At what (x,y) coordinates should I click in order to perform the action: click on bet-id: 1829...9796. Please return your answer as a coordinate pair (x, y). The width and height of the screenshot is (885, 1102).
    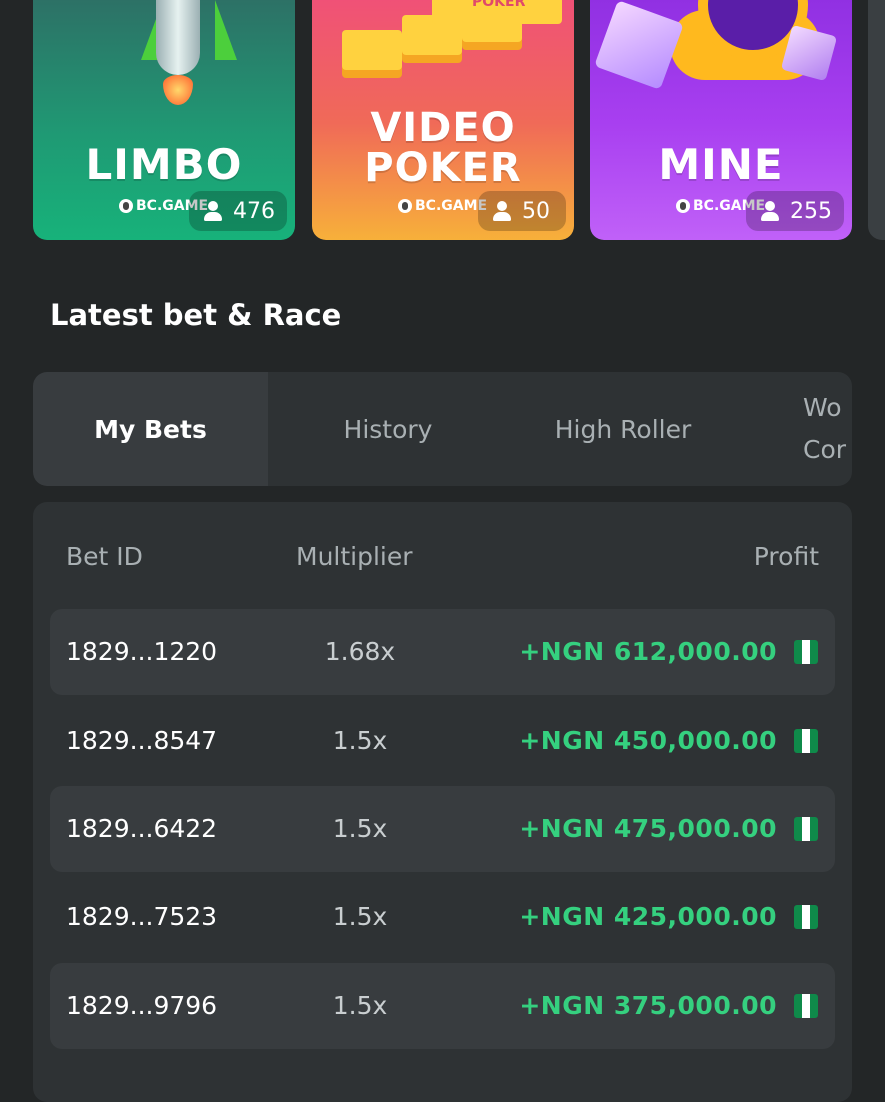
    Looking at the image, I should click on (142, 1005).